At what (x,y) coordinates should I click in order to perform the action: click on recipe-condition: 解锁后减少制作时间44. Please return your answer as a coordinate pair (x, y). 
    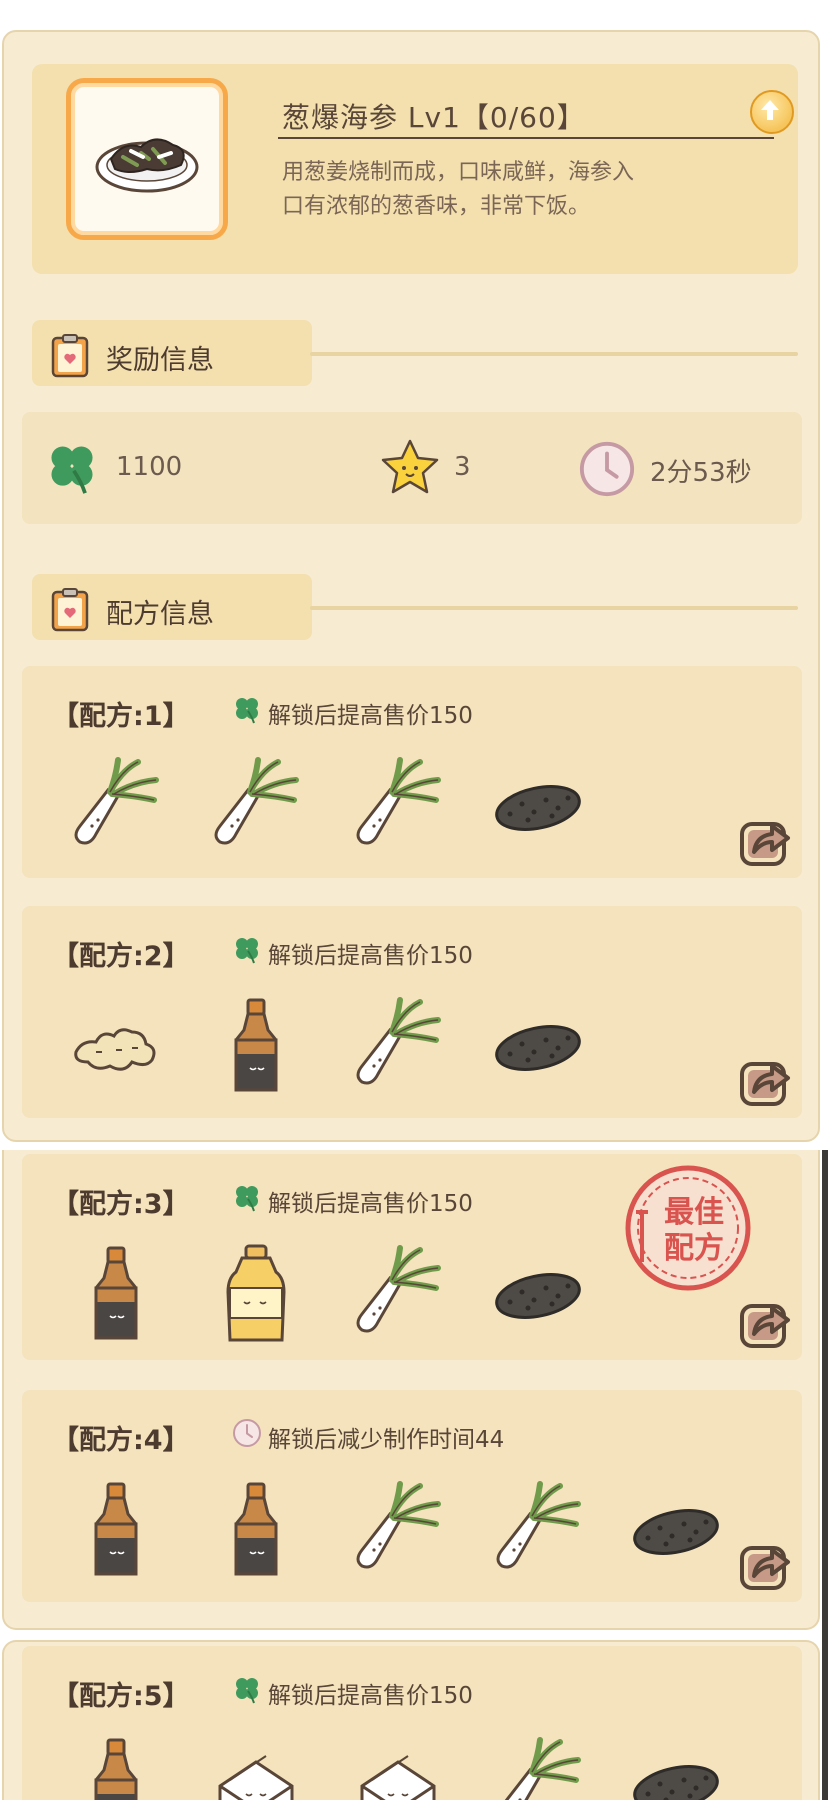
    Looking at the image, I should click on (386, 1440).